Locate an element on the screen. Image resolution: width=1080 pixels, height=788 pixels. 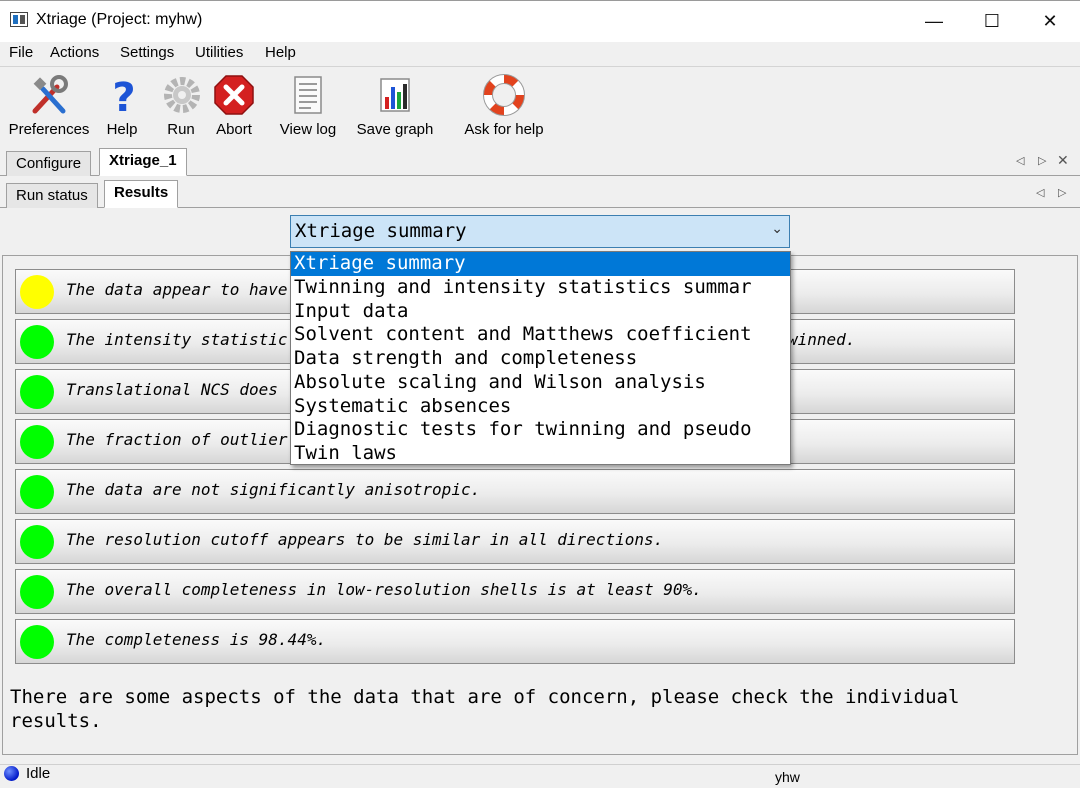
run-gear-icon is located at coordinates (182, 95).